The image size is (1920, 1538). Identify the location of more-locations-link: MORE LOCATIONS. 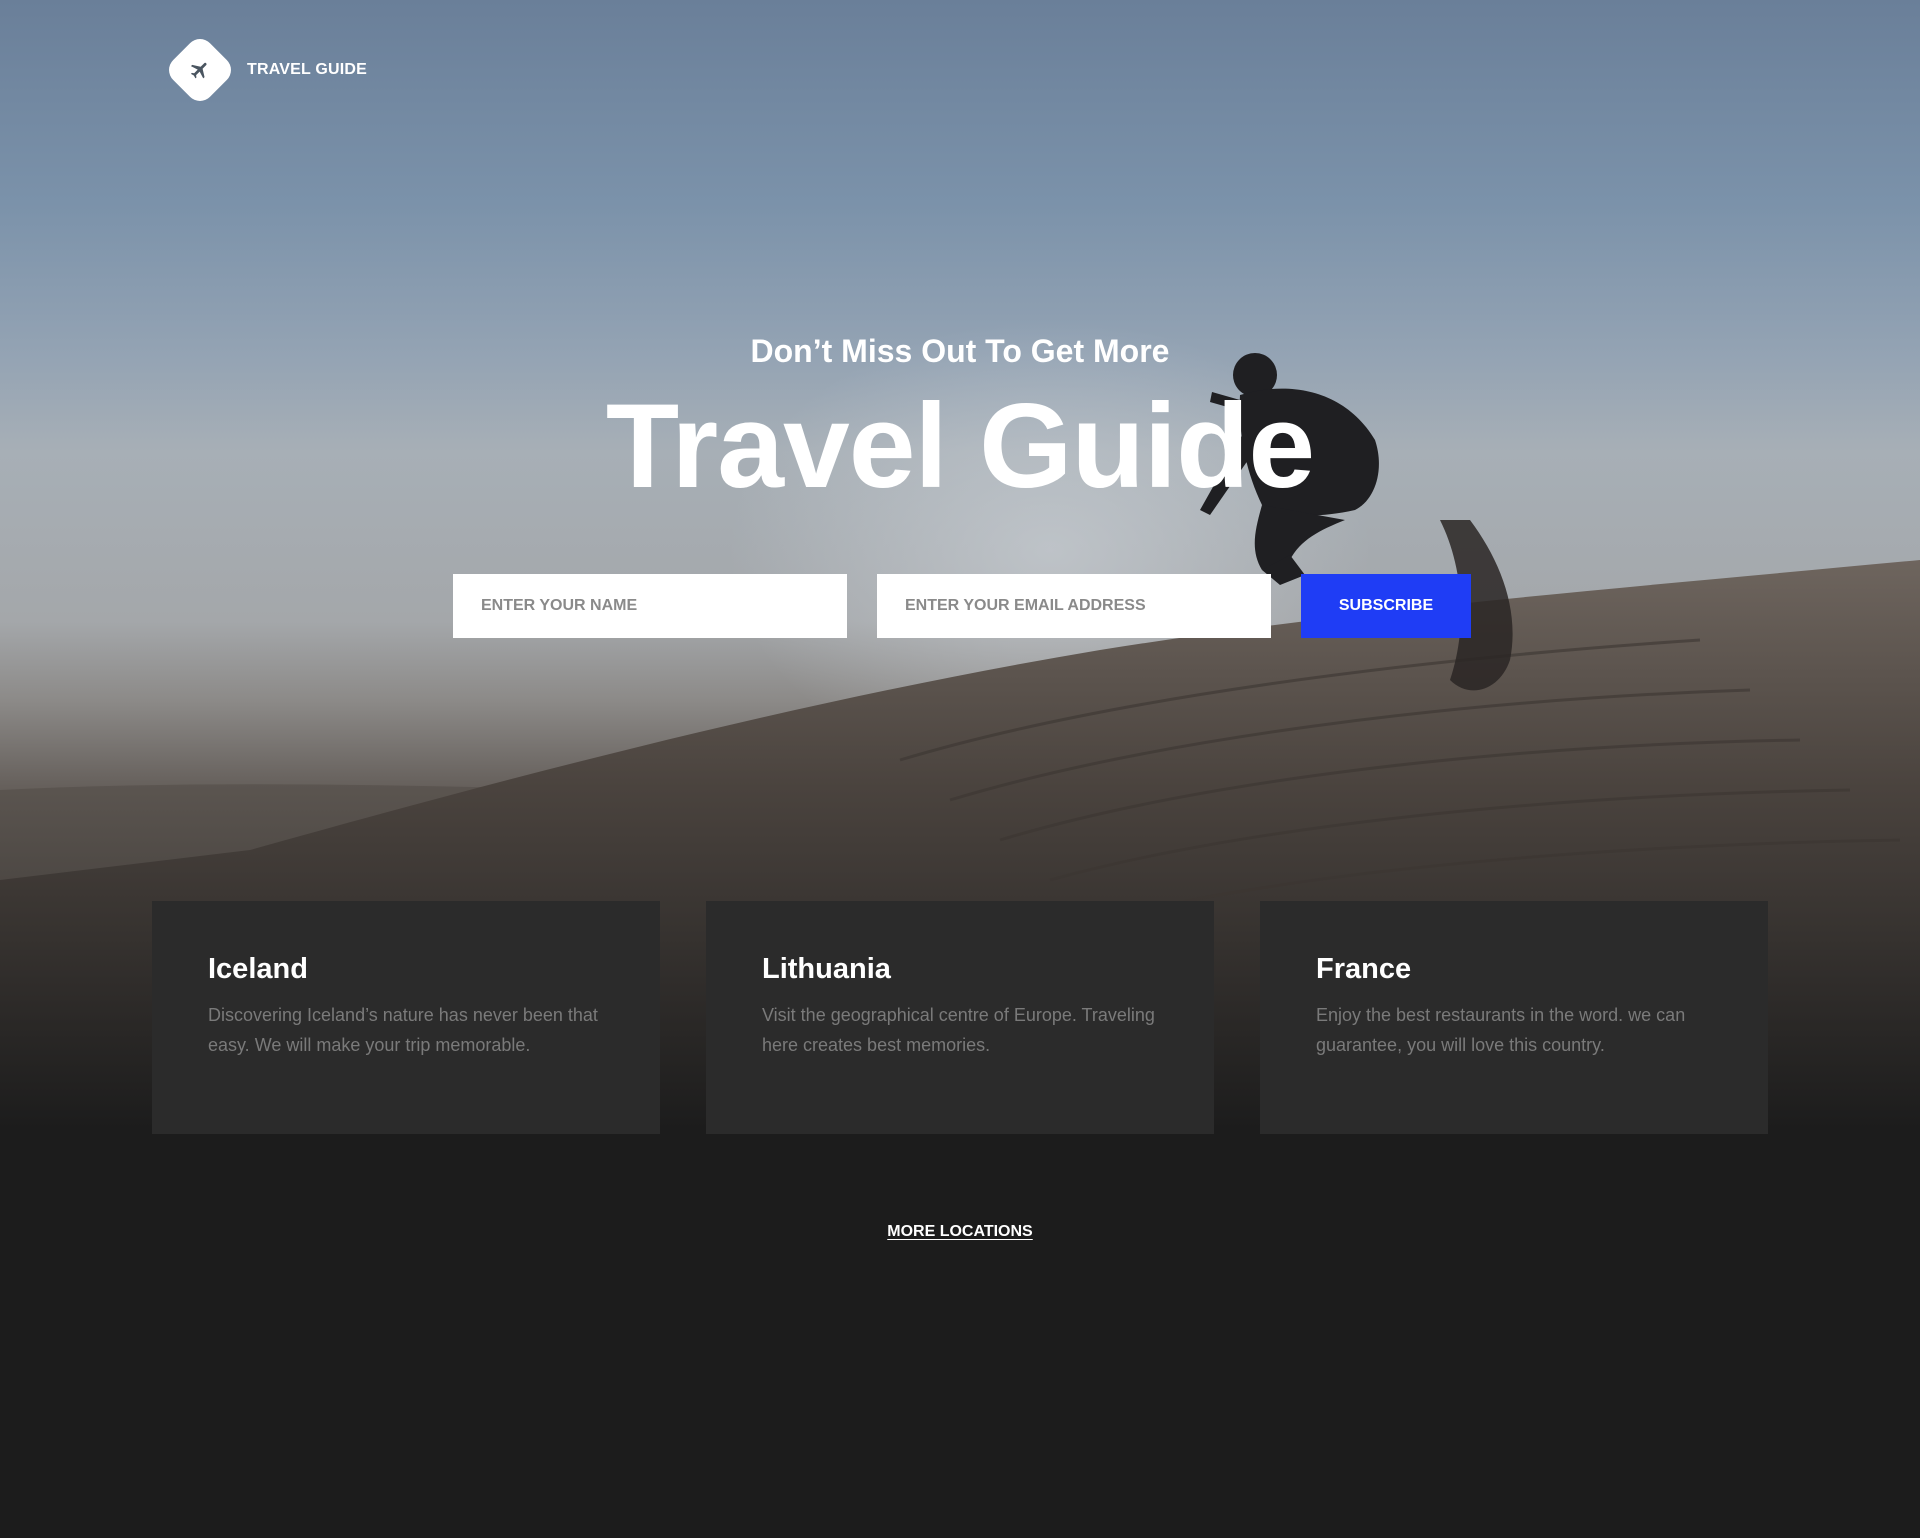
(959, 1231).